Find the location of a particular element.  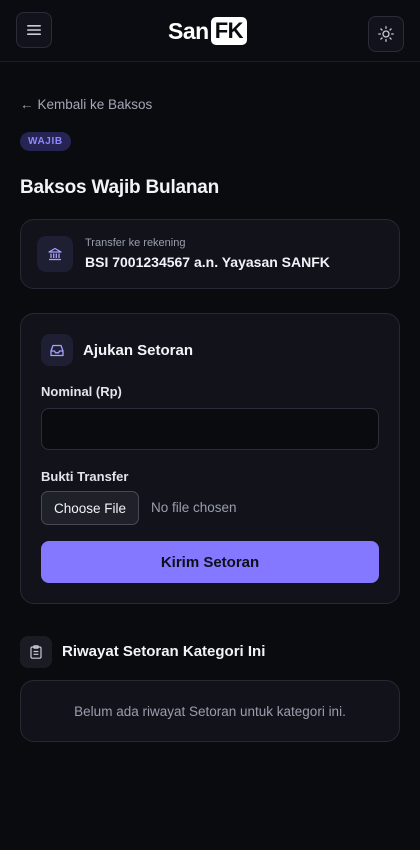

bank-icon is located at coordinates (55, 254).